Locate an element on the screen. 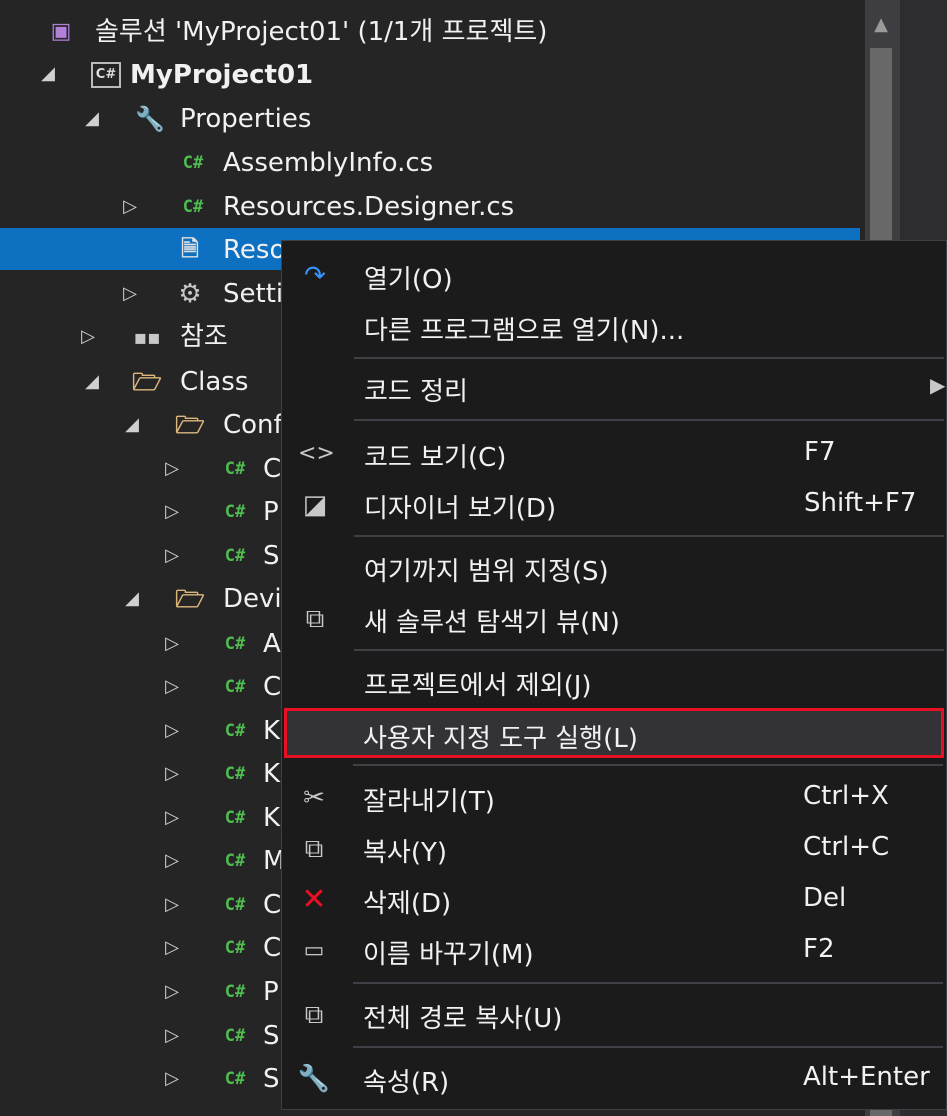 This screenshot has height=1116, width=947. shortcut-label: Ctrl+C is located at coordinates (846, 847).